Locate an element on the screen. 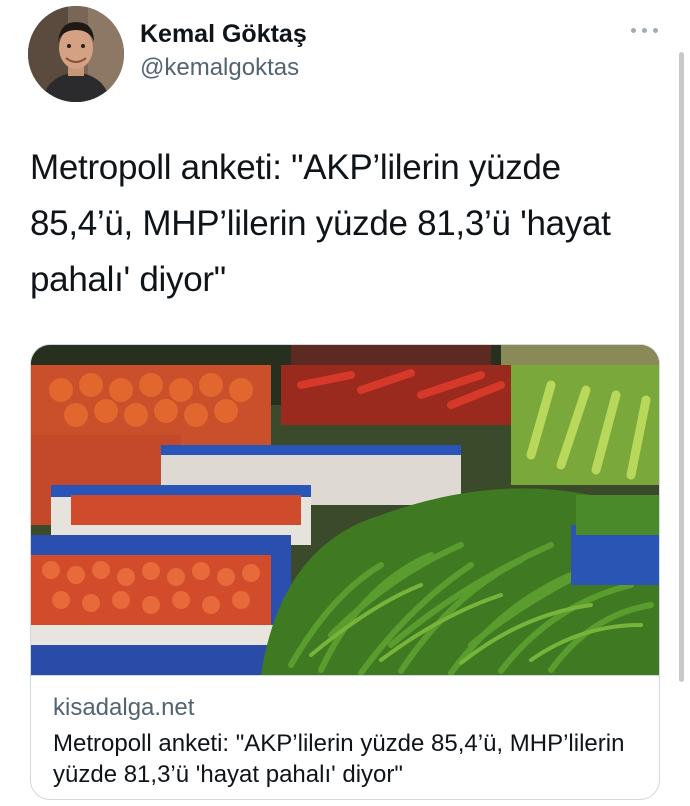 This screenshot has height=806, width=690. author-handle: @kemalgoktas is located at coordinates (219, 68).